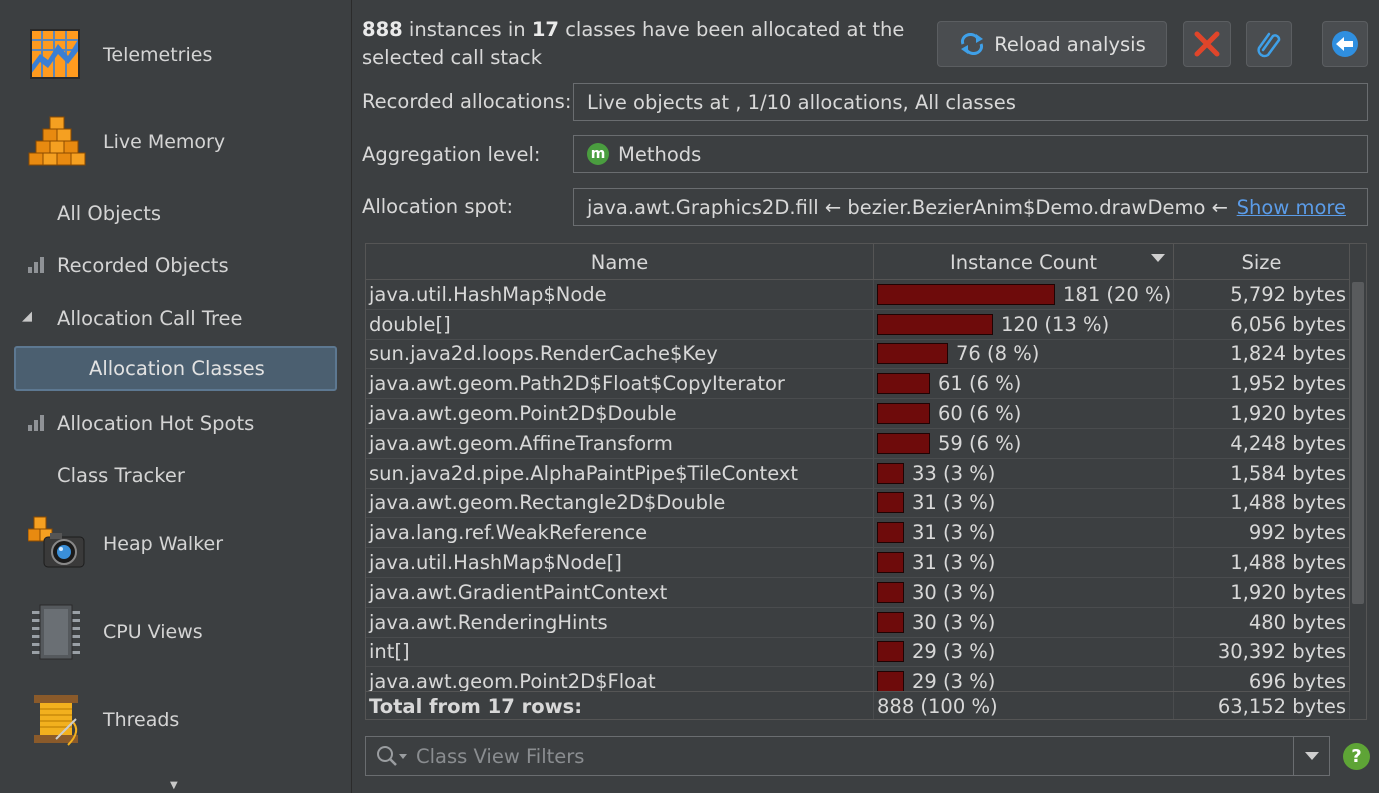 The image size is (1379, 793). I want to click on class-name-cell: java.awt.GradientPaintContext, so click(620, 592).